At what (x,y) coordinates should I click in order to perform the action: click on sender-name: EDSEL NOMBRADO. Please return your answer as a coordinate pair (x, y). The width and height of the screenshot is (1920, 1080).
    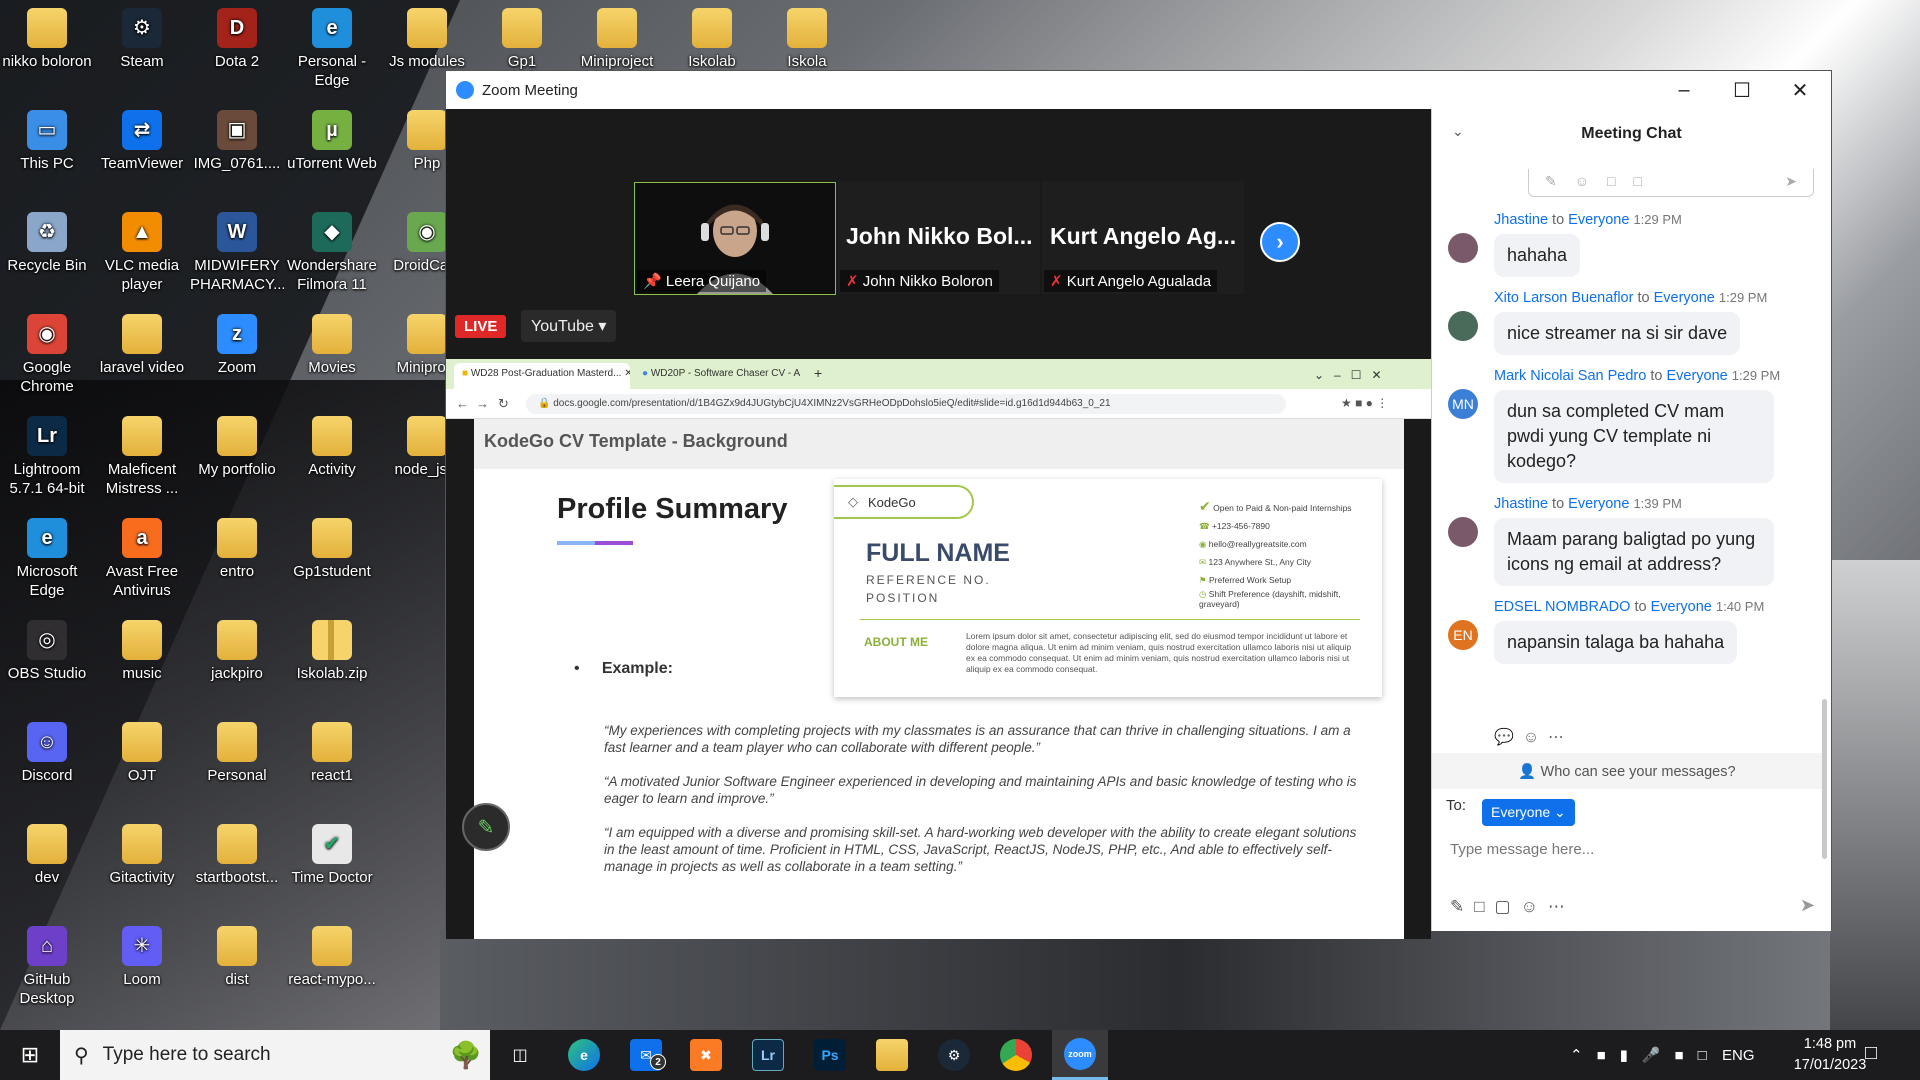
    Looking at the image, I should click on (1562, 607).